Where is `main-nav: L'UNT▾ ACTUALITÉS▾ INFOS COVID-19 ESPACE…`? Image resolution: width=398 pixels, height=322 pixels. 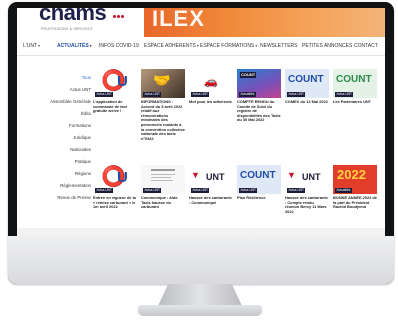
main-nav: L'UNT▾ ACTUALITÉS▾ INFOS COVID-19 ESPACE… is located at coordinates (201, 47).